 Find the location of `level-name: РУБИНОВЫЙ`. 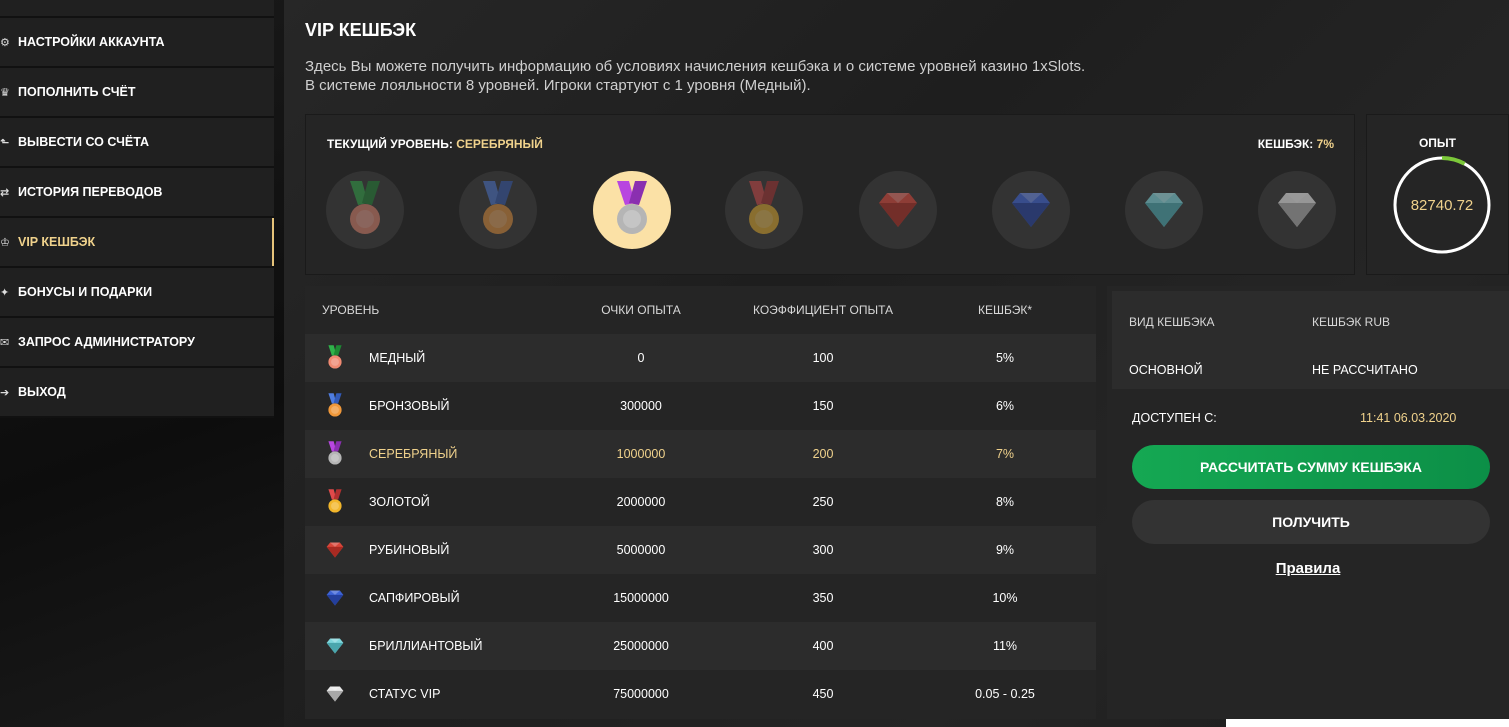

level-name: РУБИНОВЫЙ is located at coordinates (409, 550).